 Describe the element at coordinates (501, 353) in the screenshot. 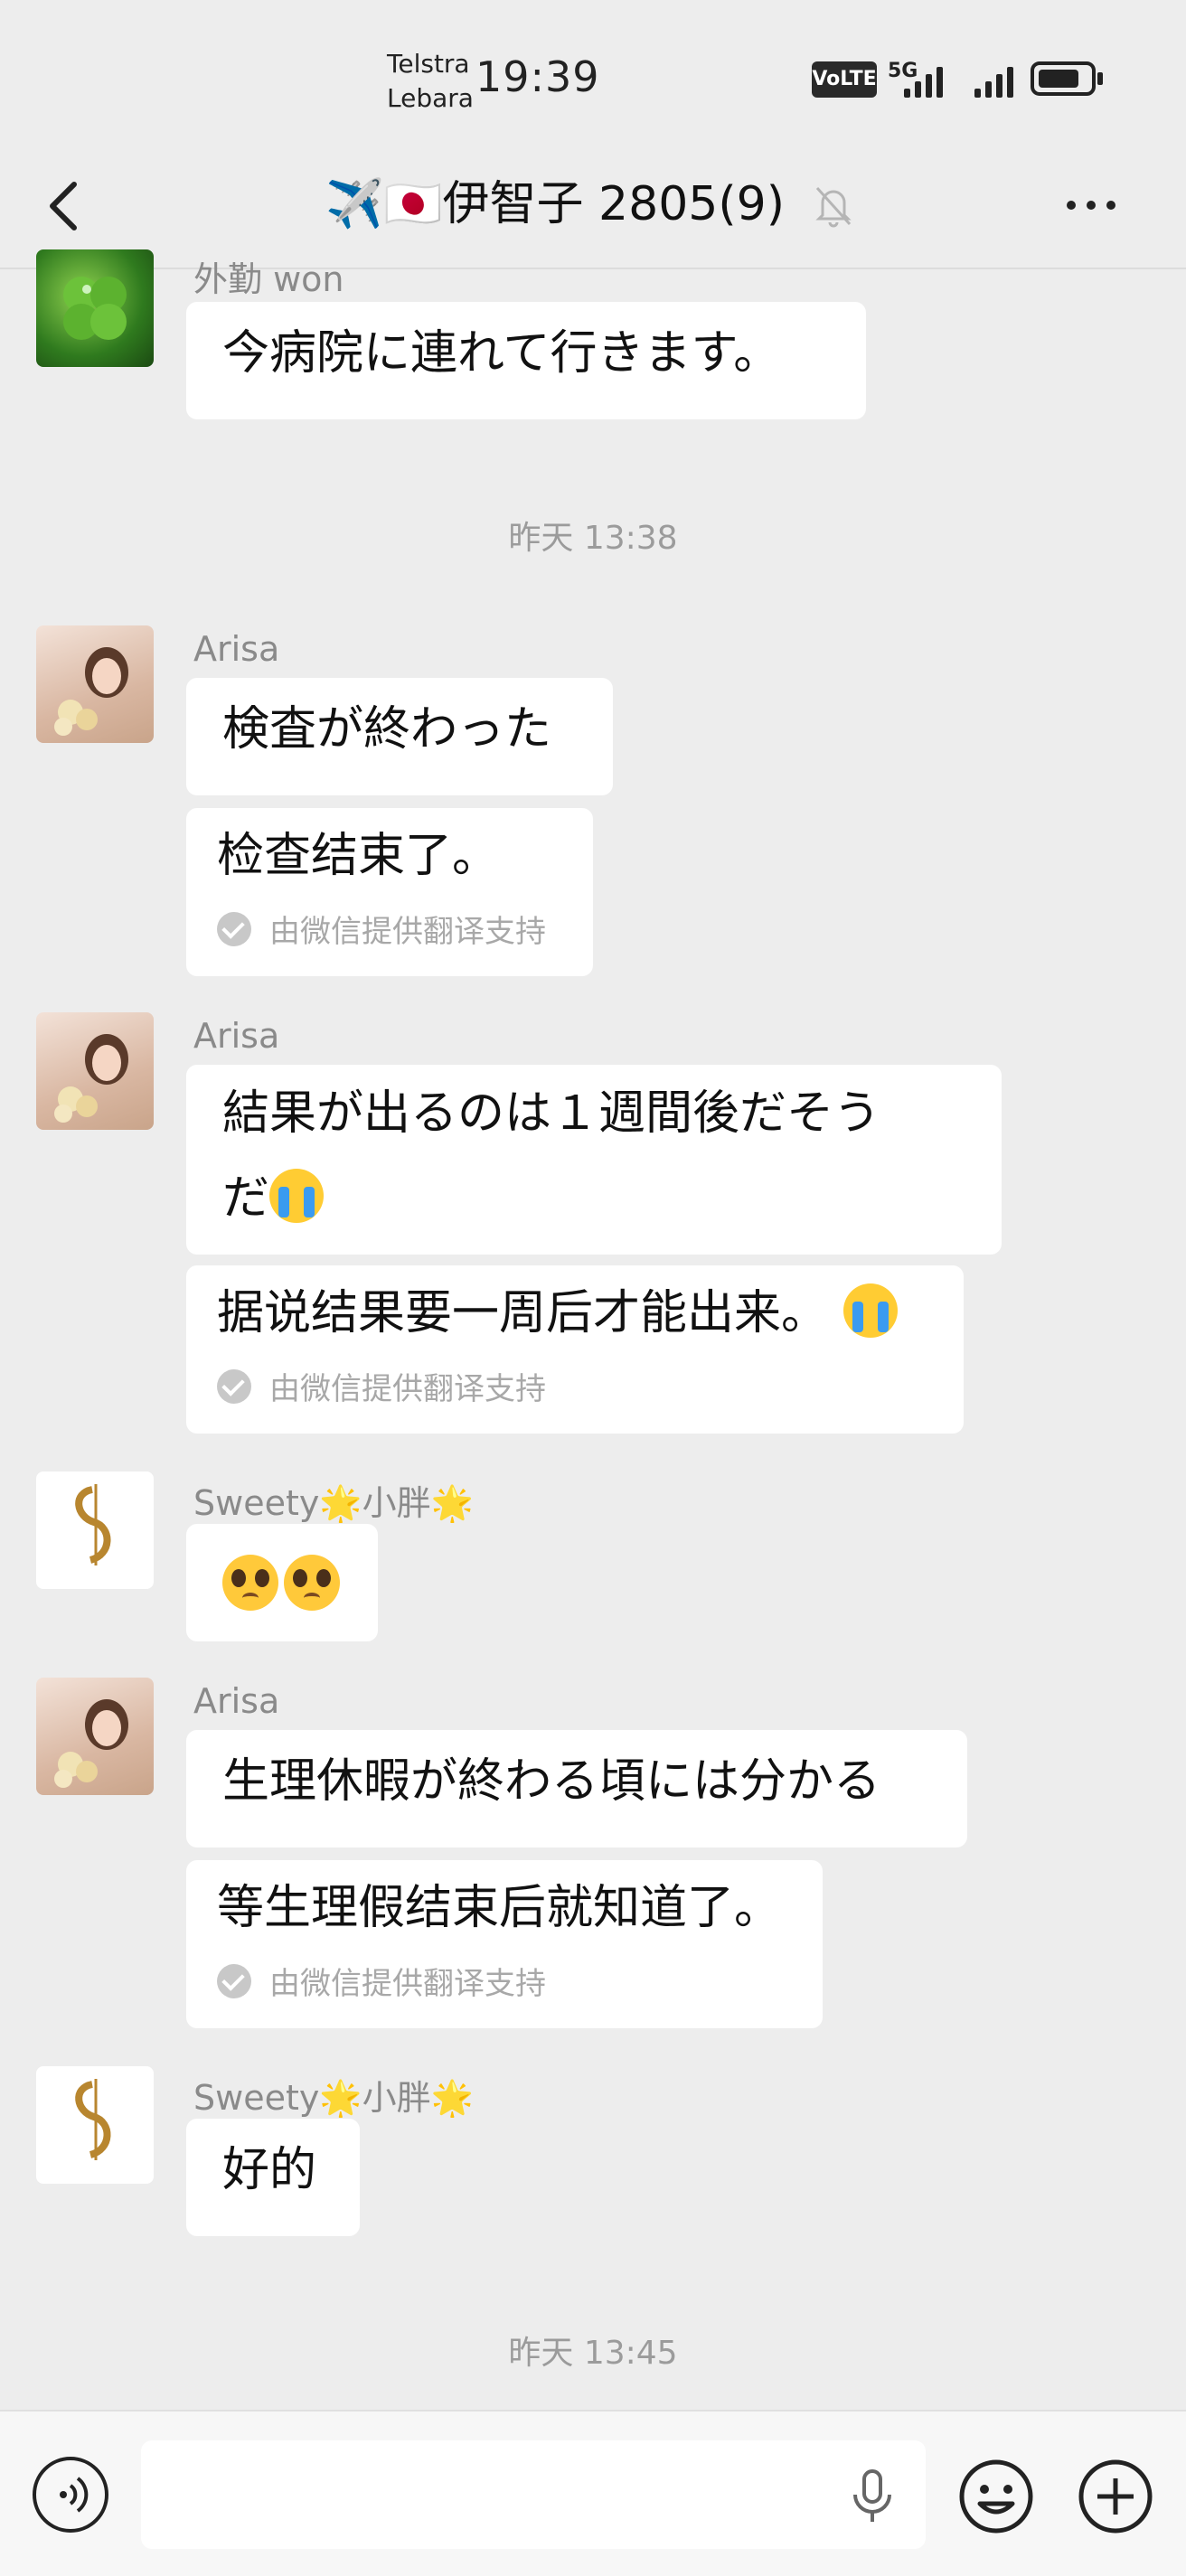

I see `message-text: 今病院に連れて行きます。` at that location.